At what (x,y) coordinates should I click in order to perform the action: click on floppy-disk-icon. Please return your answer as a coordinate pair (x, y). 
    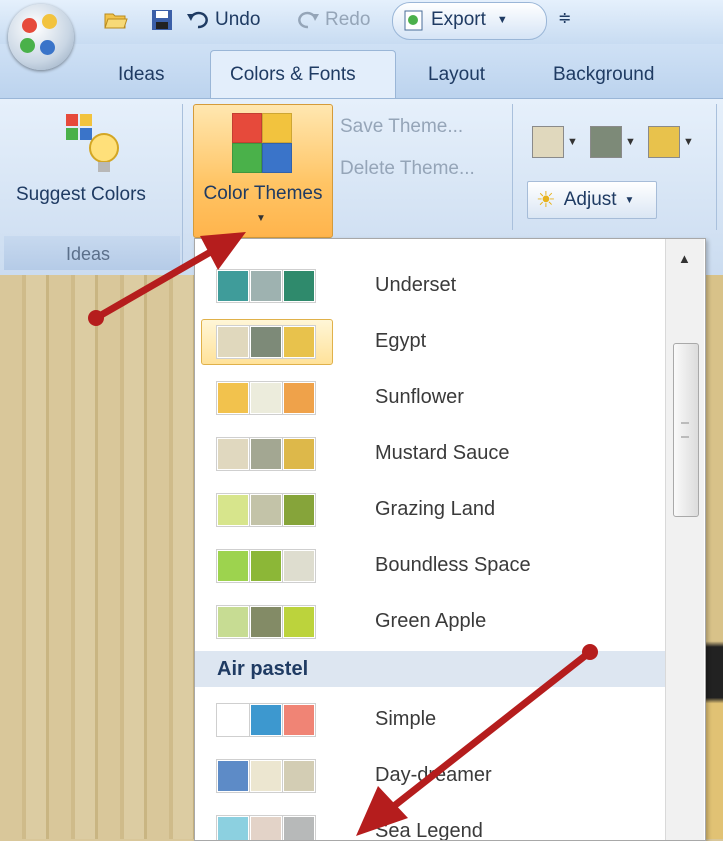
    Looking at the image, I should click on (162, 20).